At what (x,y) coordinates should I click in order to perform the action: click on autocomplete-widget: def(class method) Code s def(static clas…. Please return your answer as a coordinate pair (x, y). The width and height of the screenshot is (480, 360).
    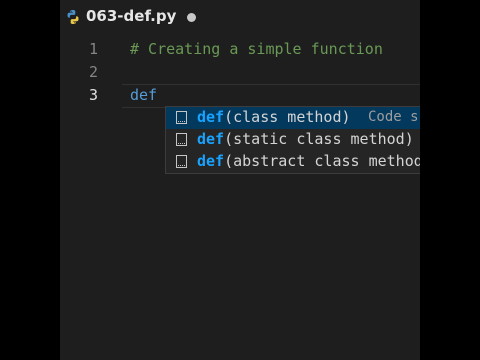
    Looking at the image, I should click on (292, 140).